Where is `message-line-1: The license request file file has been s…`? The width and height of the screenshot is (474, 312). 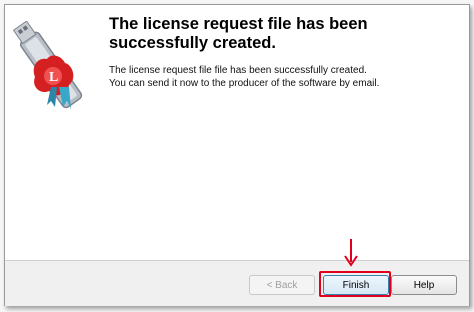
message-line-1: The license request file file has been s… is located at coordinates (238, 70).